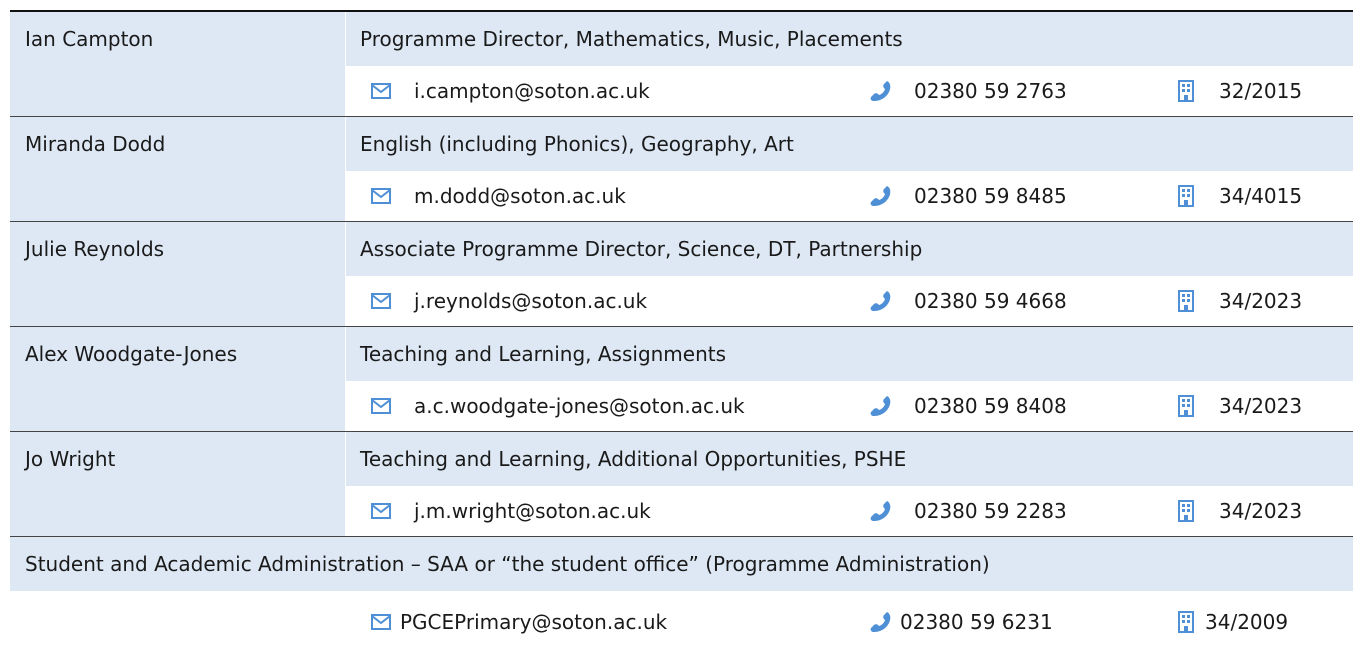 This screenshot has height=653, width=1363. Describe the element at coordinates (1261, 91) in the screenshot. I see `room-number: 32/2015` at that location.